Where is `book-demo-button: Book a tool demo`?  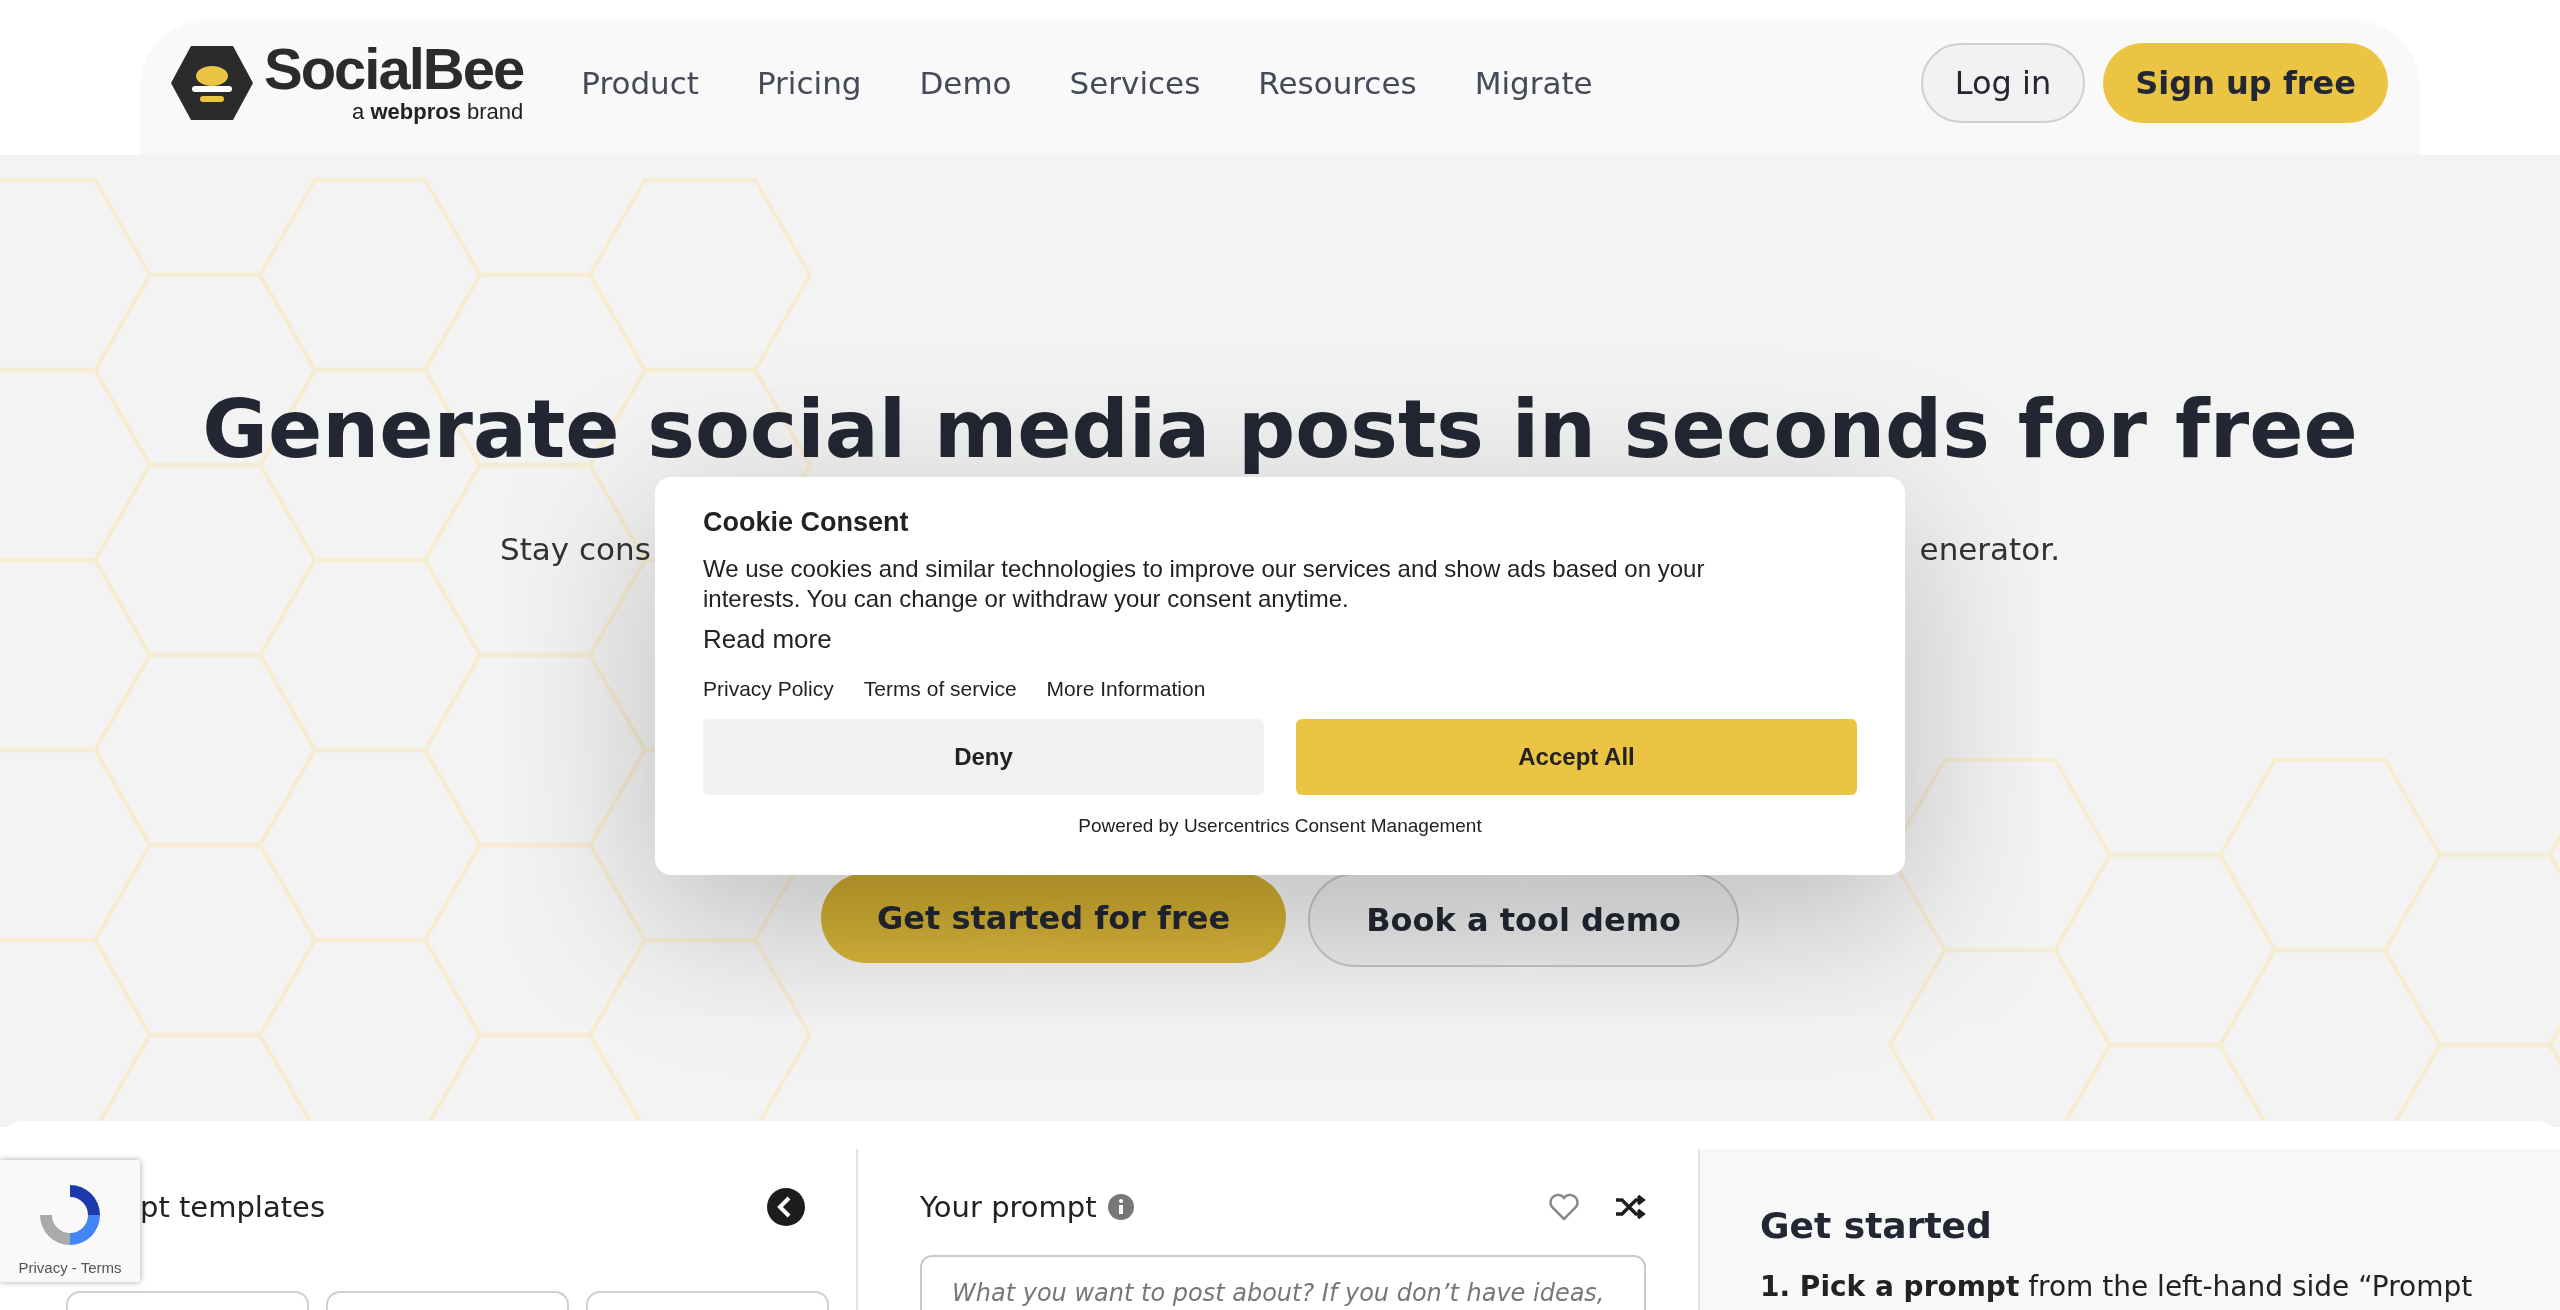 book-demo-button: Book a tool demo is located at coordinates (1523, 920).